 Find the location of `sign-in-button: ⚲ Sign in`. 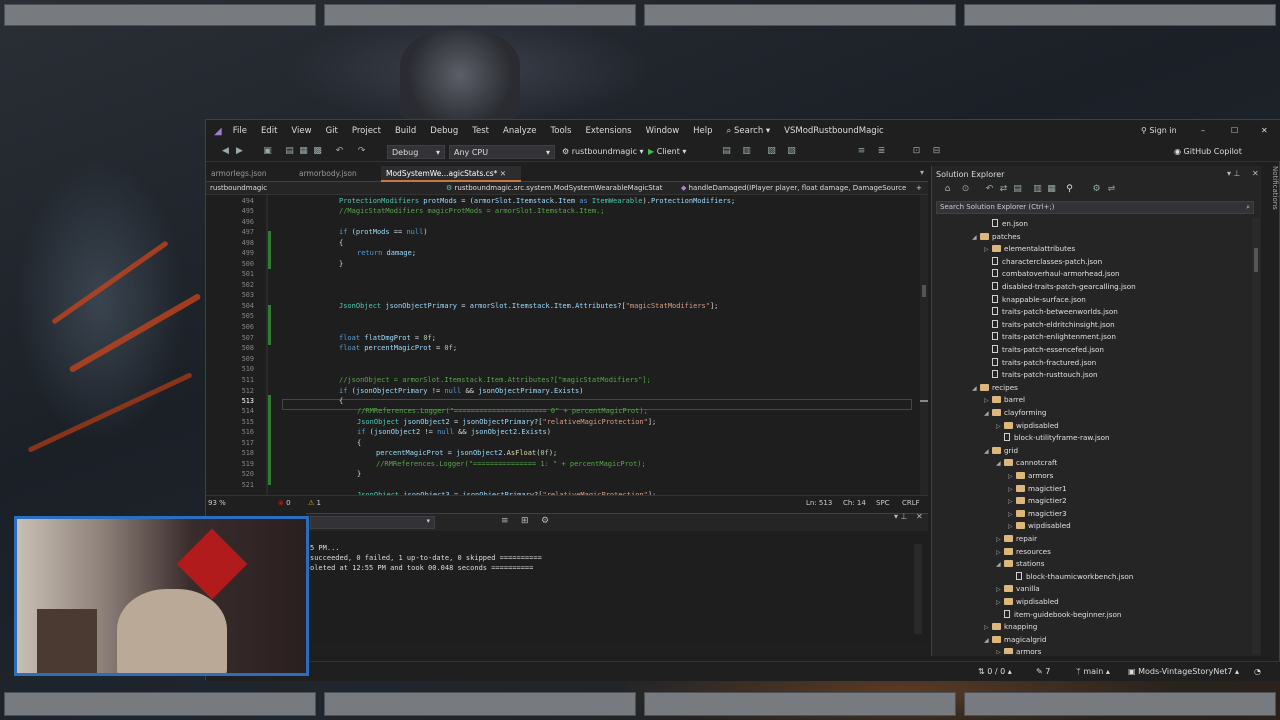

sign-in-button: ⚲ Sign in is located at coordinates (1159, 131).